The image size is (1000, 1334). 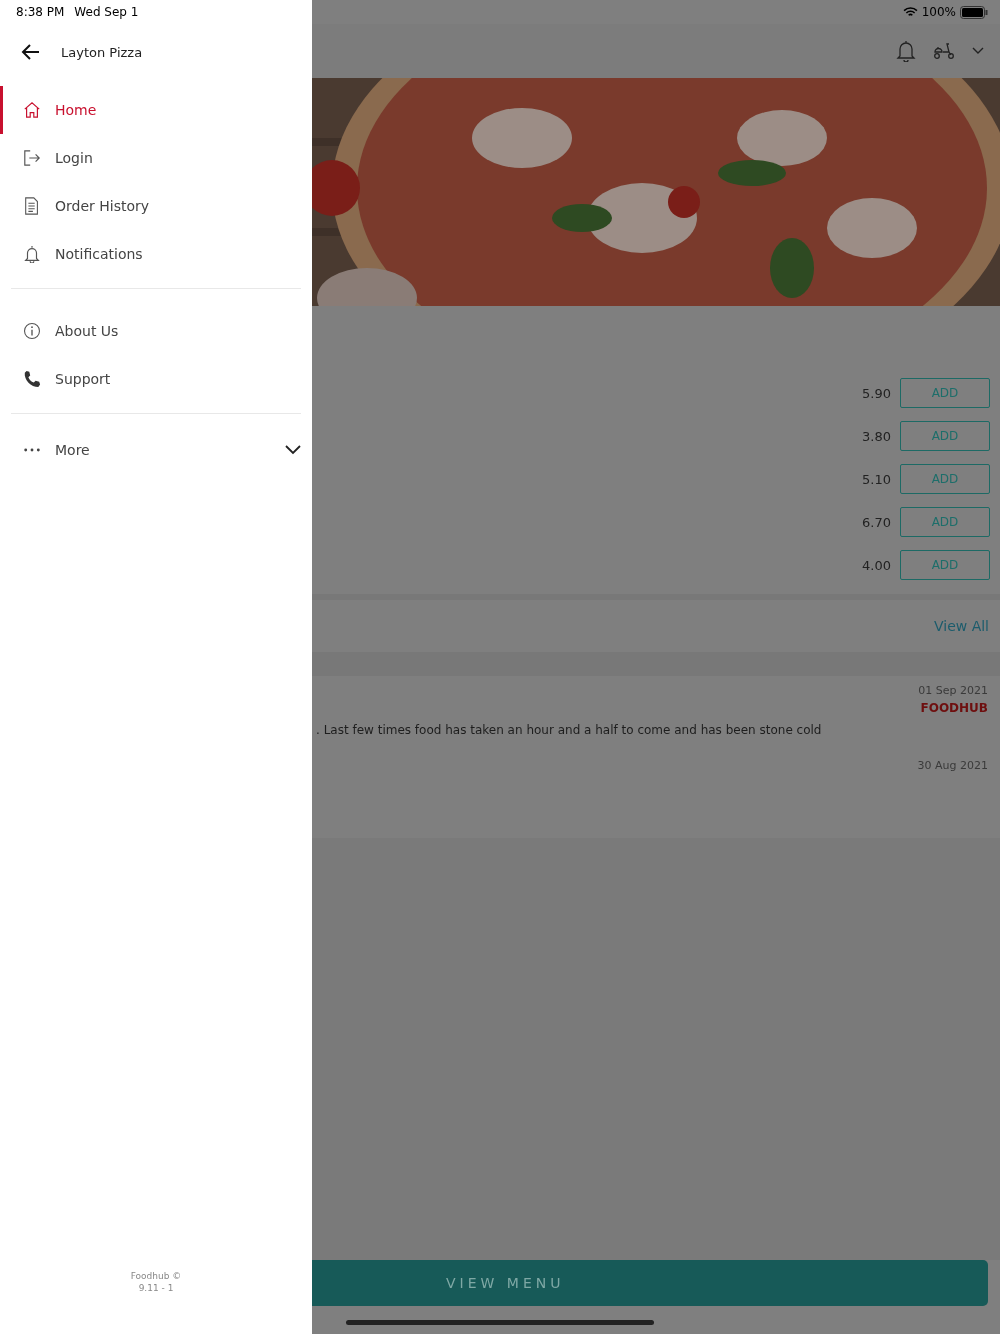 I want to click on menu-item: Notifications, so click(x=156, y=254).